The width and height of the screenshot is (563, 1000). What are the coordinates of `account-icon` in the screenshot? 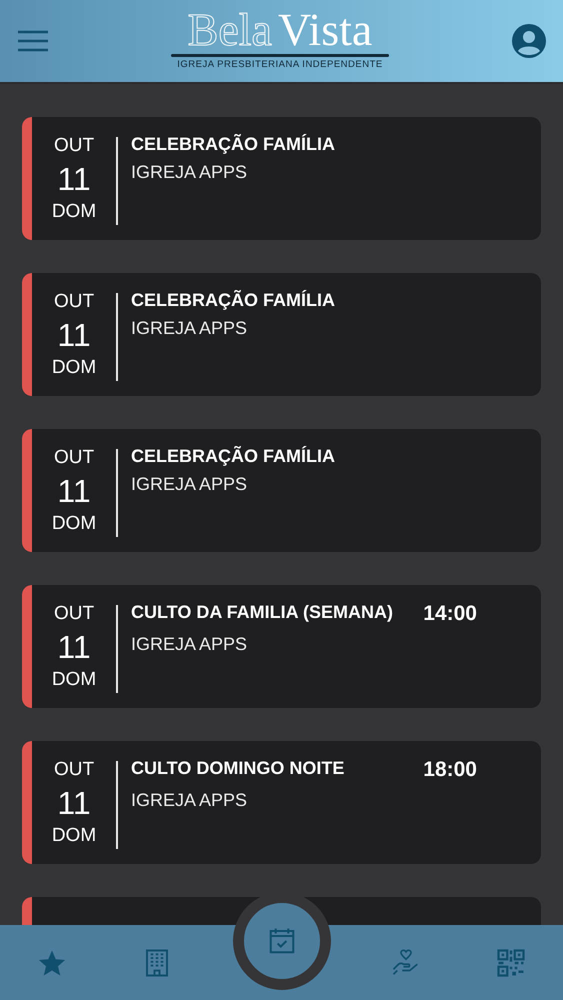 It's located at (529, 41).